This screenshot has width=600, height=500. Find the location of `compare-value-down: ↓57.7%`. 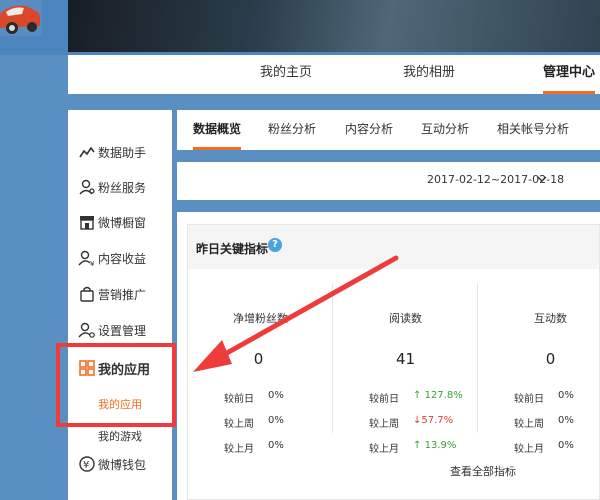

compare-value-down: ↓57.7% is located at coordinates (433, 420).